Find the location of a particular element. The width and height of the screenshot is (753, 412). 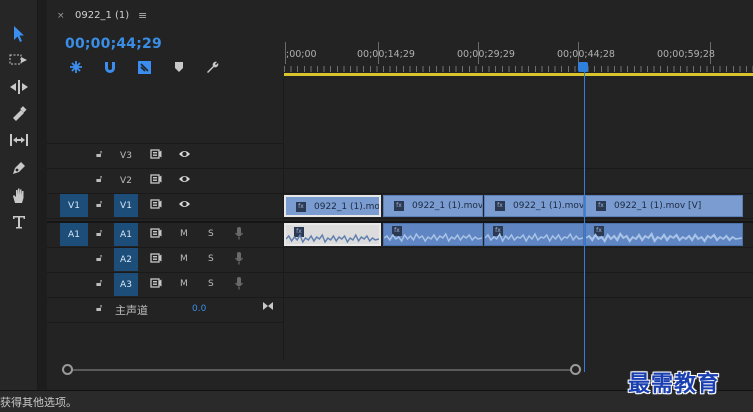

pen-tool-icon is located at coordinates (19, 168).